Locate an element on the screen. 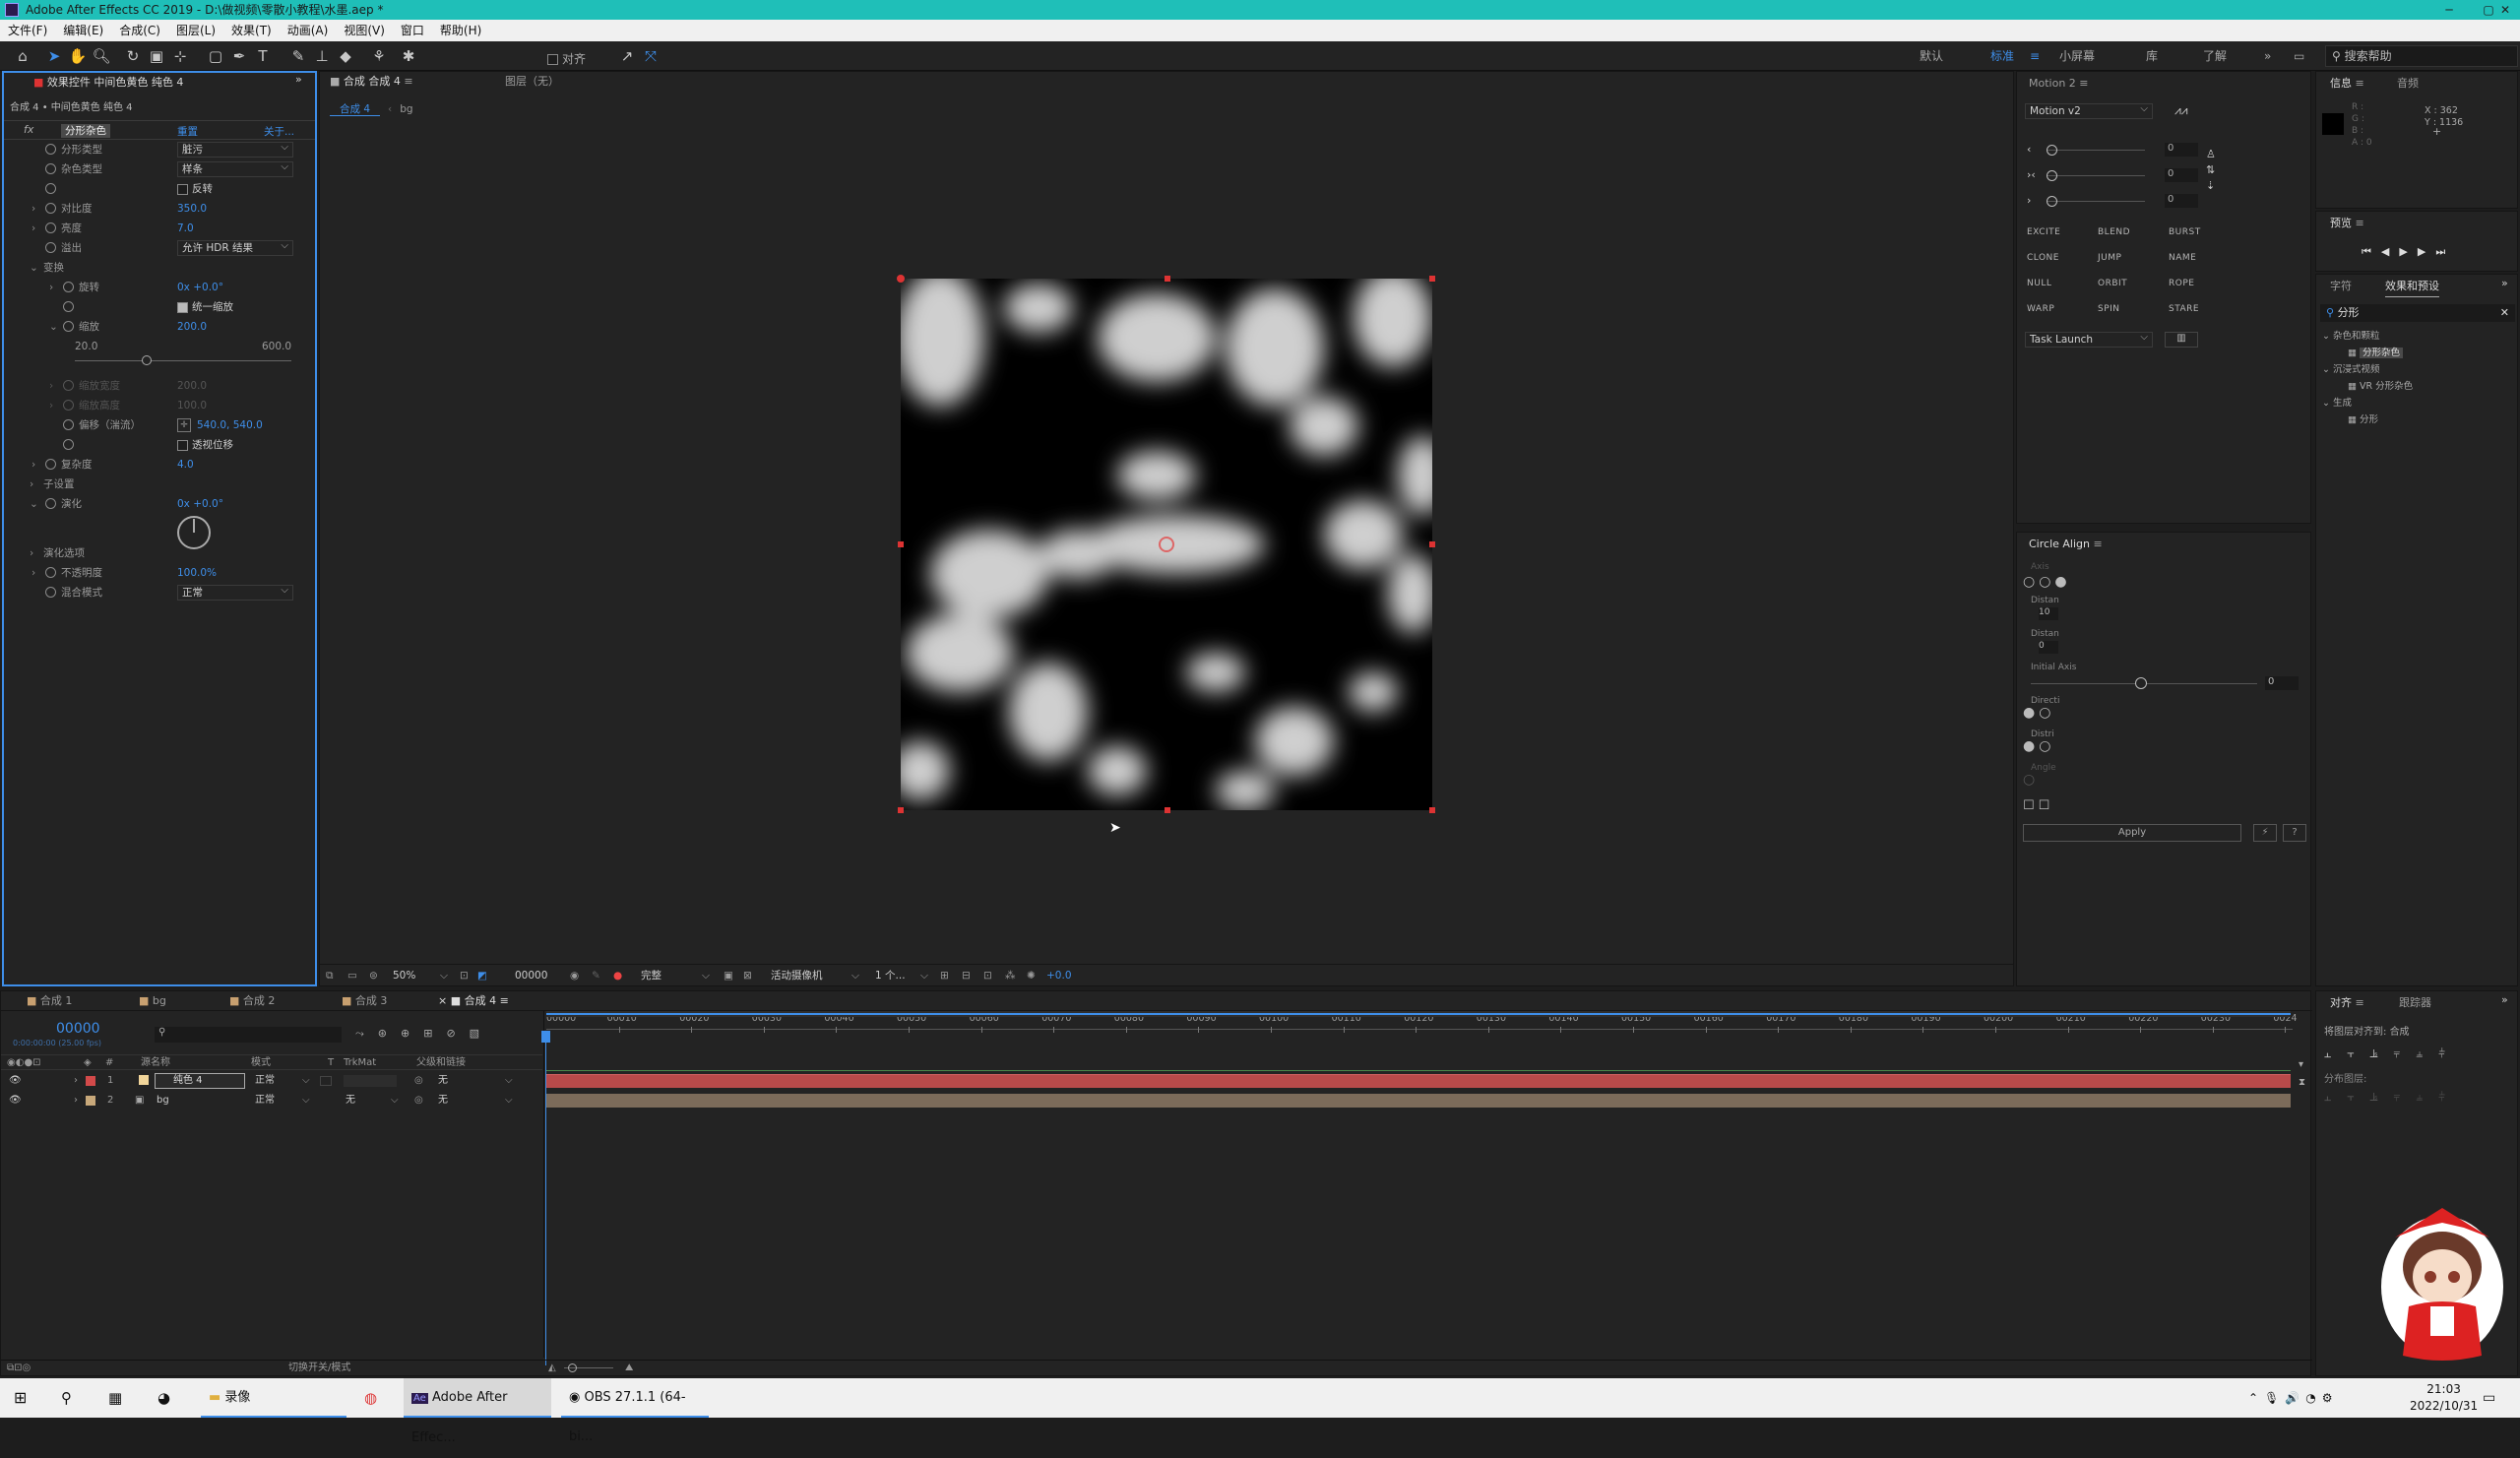 This screenshot has width=2520, height=1458. preview-tab: 预览 ≡ is located at coordinates (2347, 223).